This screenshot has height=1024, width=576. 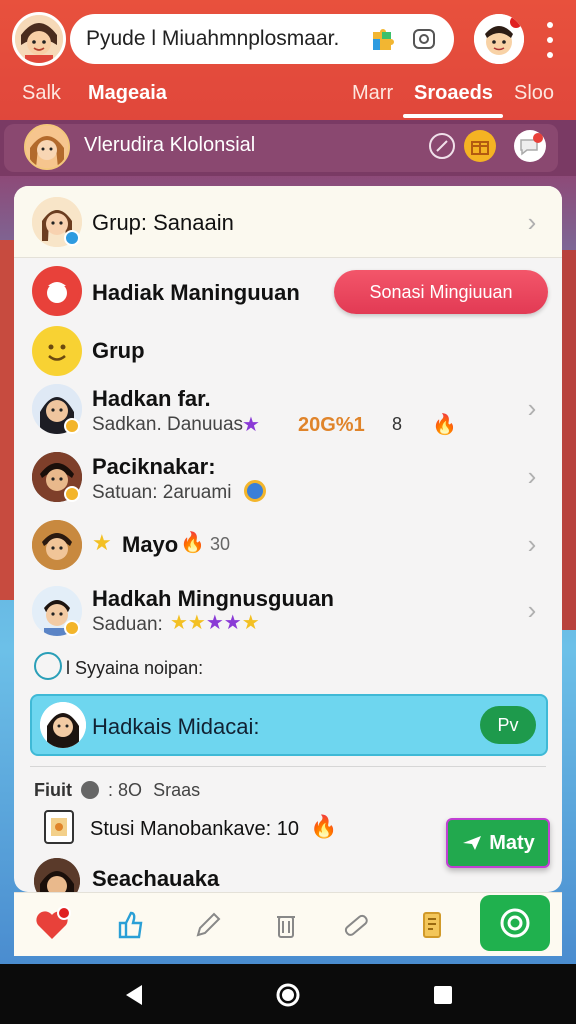 I want to click on system-nav-bar, so click(x=288, y=994).